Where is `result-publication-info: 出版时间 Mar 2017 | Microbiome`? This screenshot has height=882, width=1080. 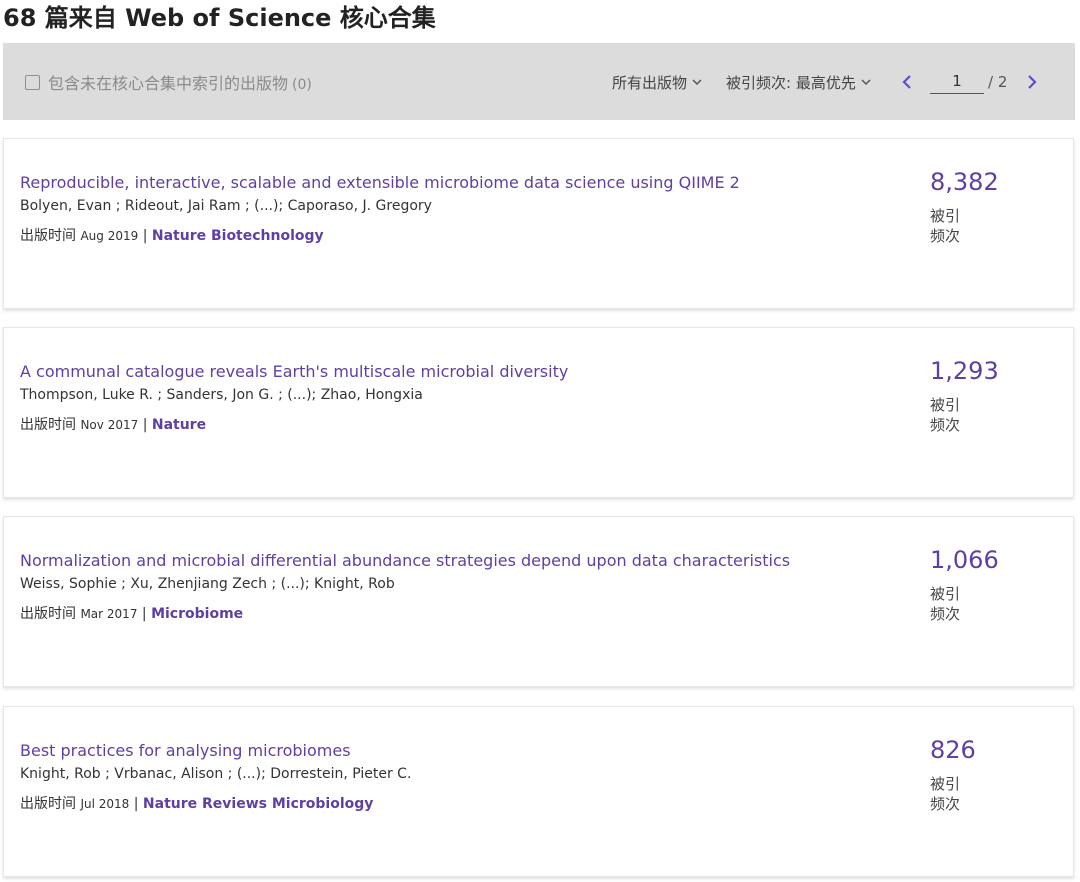 result-publication-info: 出版时间 Mar 2017 | Microbiome is located at coordinates (131, 614).